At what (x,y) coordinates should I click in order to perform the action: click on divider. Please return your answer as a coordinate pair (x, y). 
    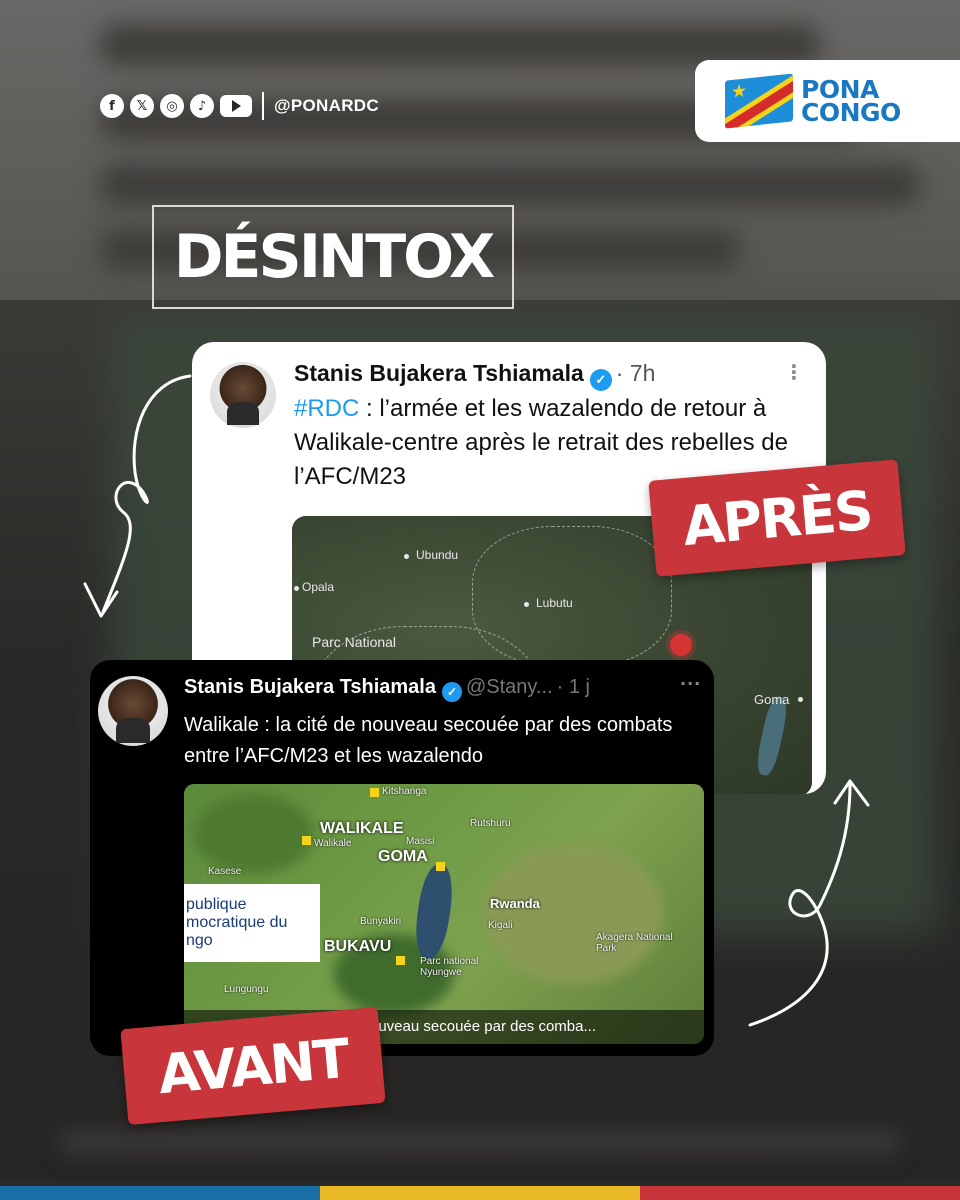
    Looking at the image, I should click on (263, 106).